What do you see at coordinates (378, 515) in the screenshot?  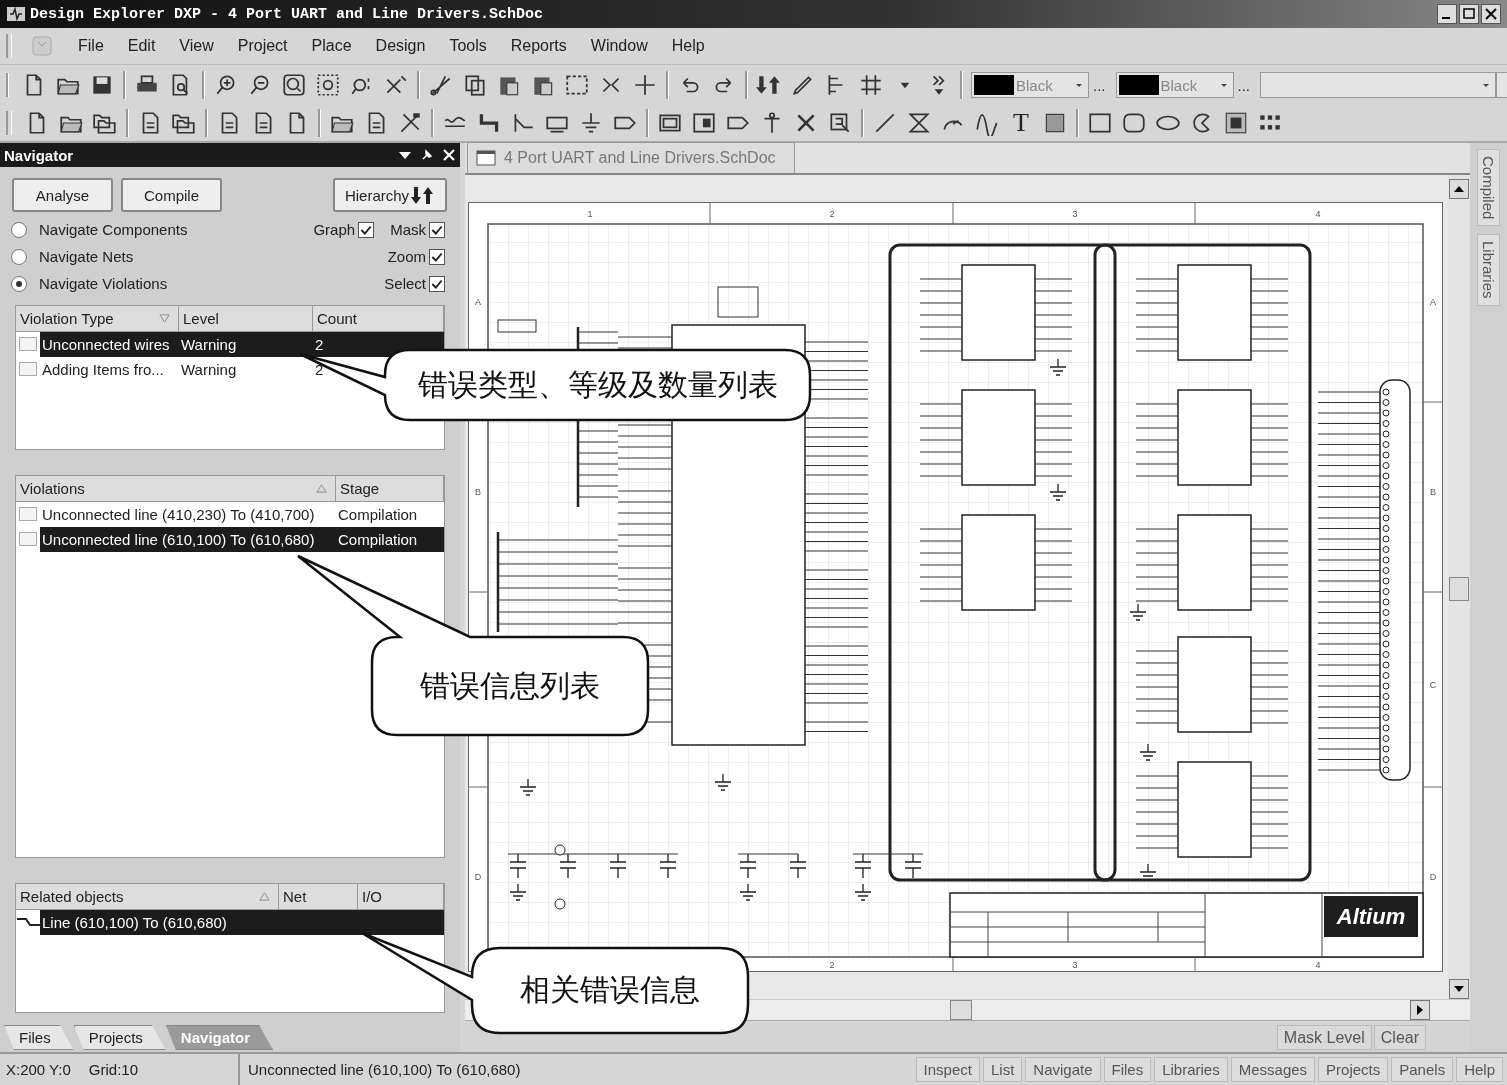 I see `table-cell-text: Compilation` at bounding box center [378, 515].